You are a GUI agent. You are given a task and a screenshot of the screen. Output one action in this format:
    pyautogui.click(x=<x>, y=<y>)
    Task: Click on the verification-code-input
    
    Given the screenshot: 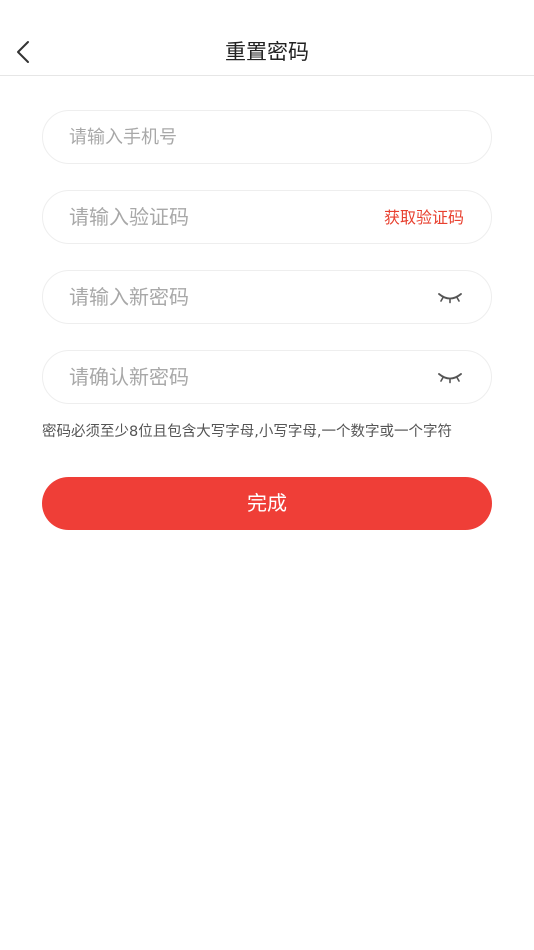 What is the action you would take?
    pyautogui.click(x=219, y=217)
    